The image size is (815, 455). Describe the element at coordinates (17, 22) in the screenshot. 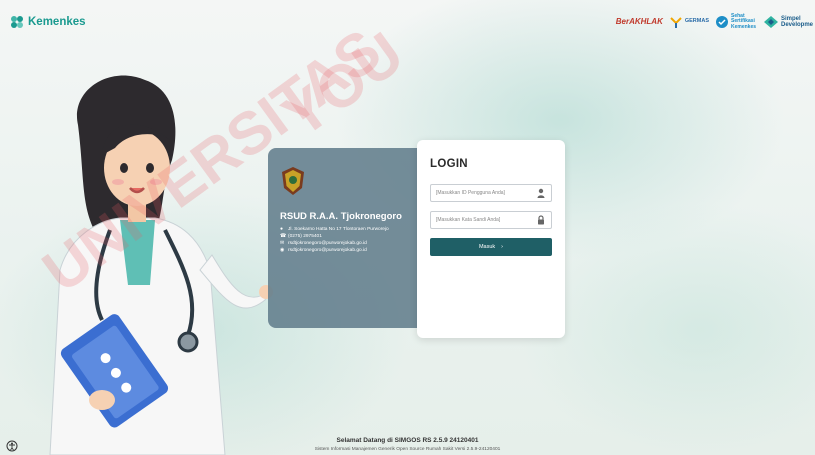

I see `kemenkes-logo-icon` at that location.